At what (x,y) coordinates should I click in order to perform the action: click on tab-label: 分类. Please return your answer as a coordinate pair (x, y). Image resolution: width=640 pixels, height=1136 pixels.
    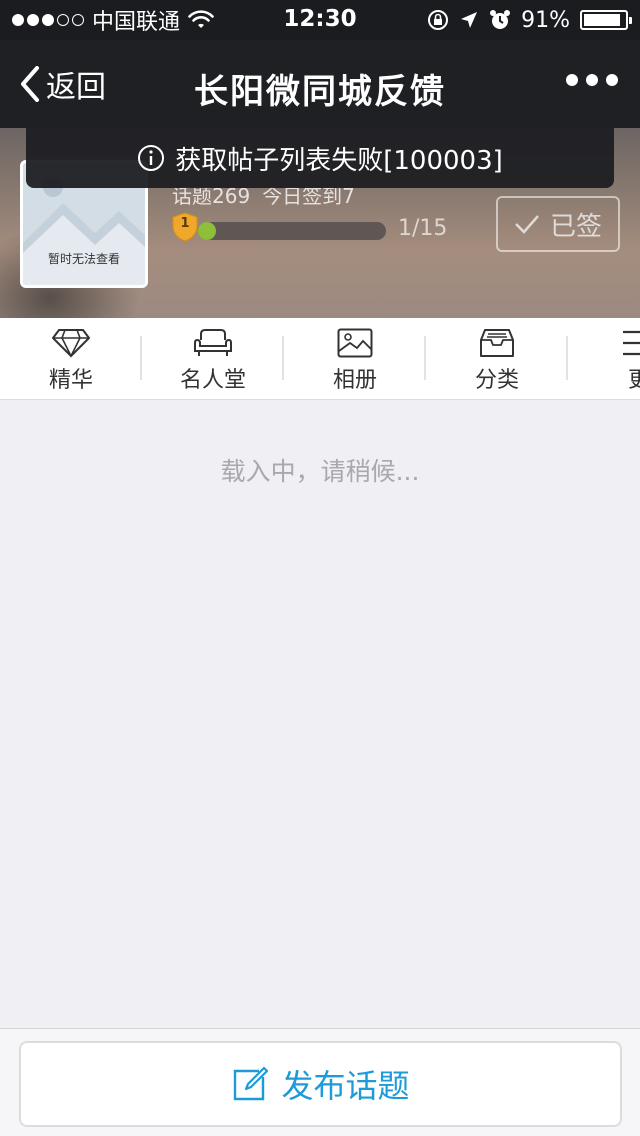
    Looking at the image, I should click on (496, 380).